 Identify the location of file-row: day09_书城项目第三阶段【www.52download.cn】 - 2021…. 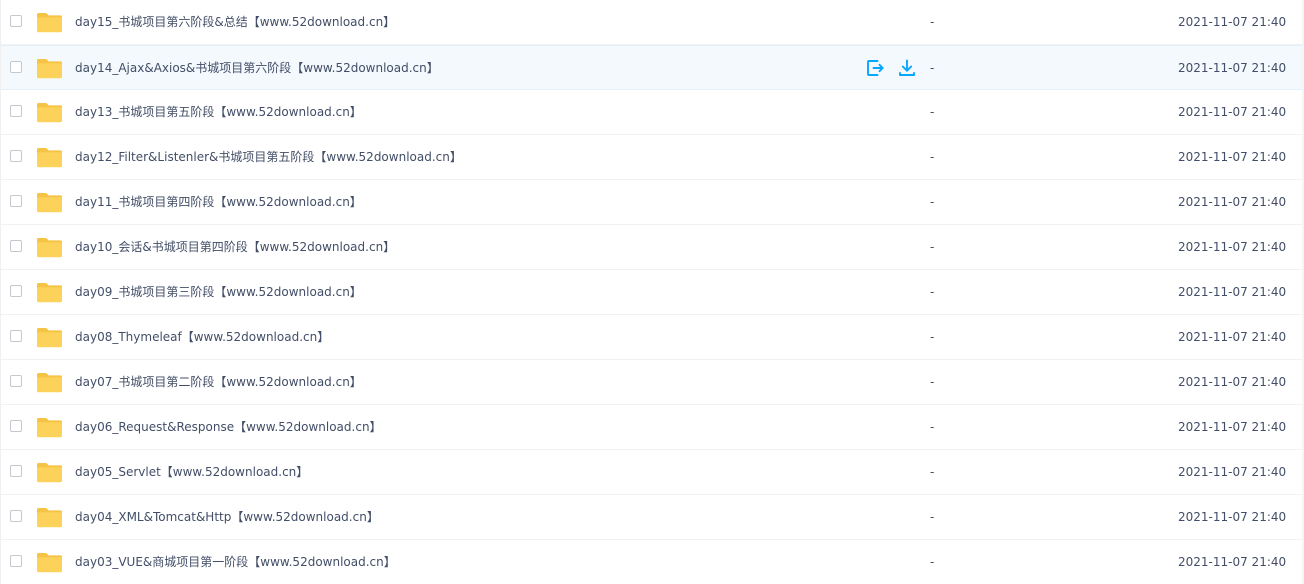
(652, 292).